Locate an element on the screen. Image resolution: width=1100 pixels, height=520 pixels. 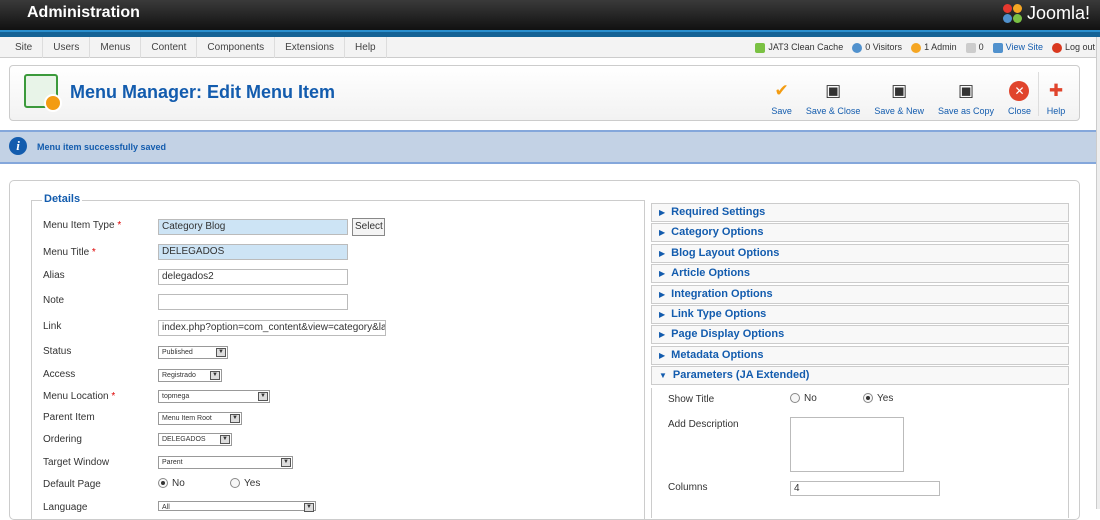
floppy-plus-icon: ▣ is located at coordinates (899, 90).